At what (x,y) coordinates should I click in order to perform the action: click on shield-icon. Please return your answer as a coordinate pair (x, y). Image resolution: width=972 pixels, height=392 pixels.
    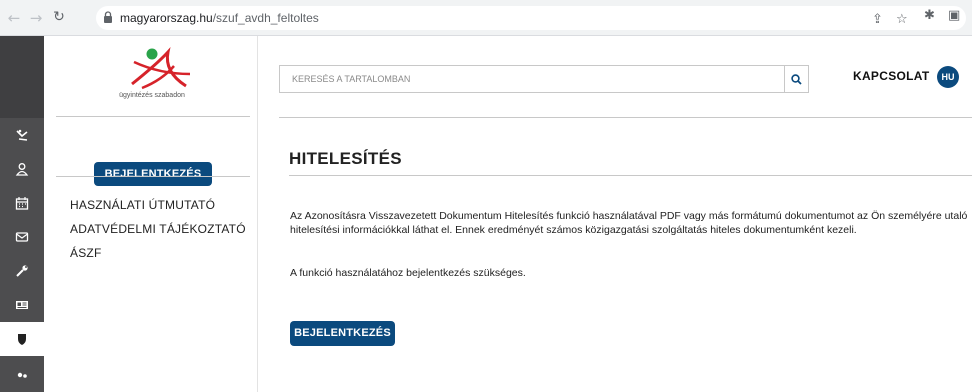
    Looking at the image, I should click on (22, 339).